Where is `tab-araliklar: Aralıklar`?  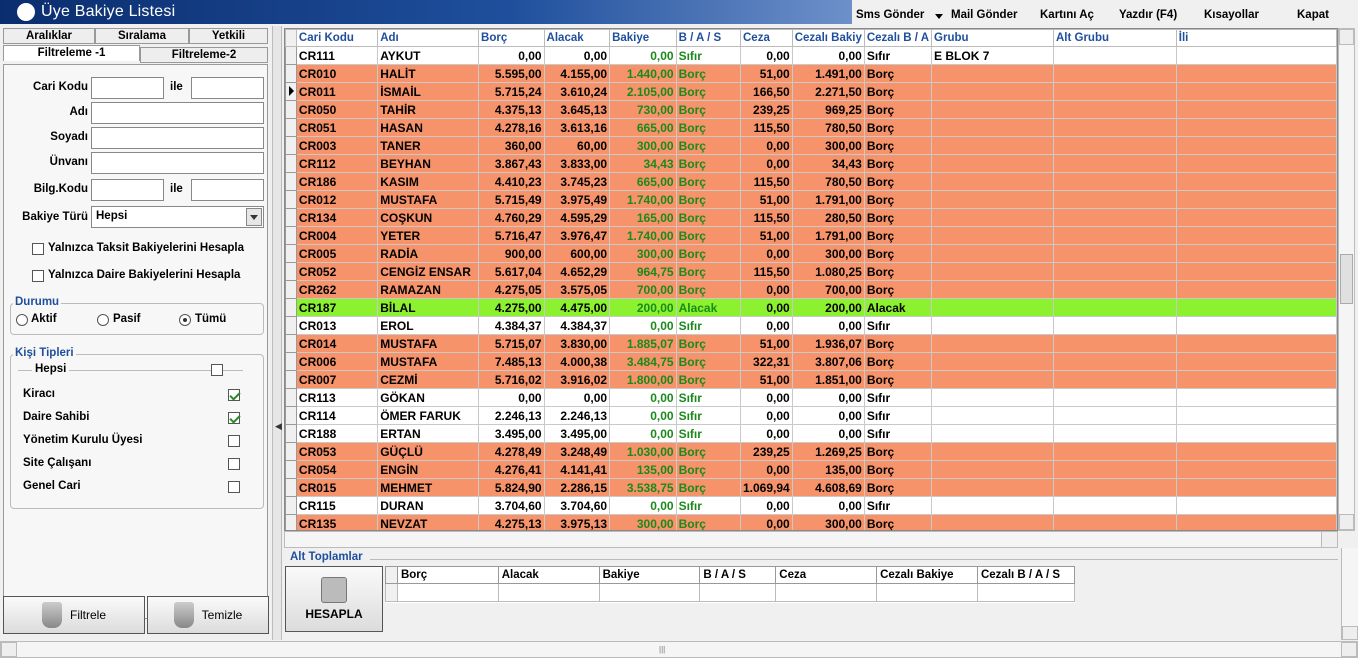
tab-araliklar: Aralıklar is located at coordinates (49, 36).